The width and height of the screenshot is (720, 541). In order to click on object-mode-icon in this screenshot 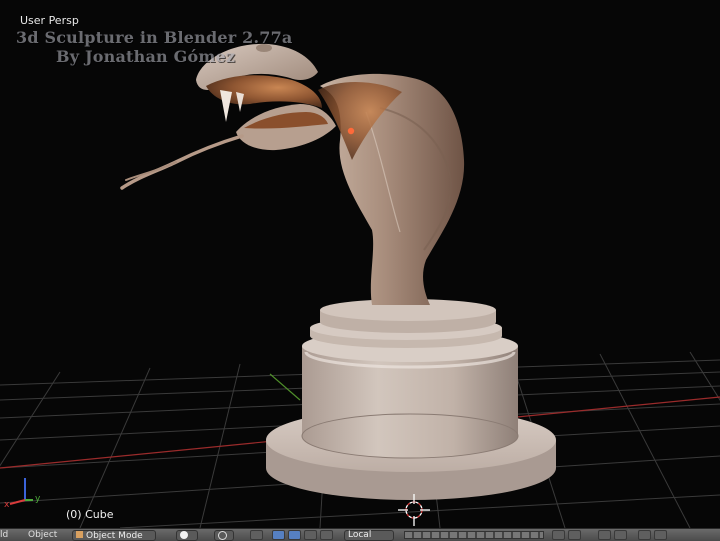, I will do `click(79, 534)`.